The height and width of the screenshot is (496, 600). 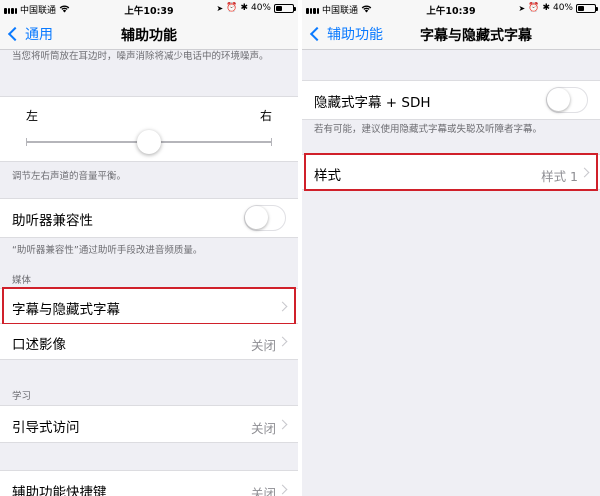 What do you see at coordinates (66, 310) in the screenshot?
I see `subtitles-label: 字幕与隐藏式字幕` at bounding box center [66, 310].